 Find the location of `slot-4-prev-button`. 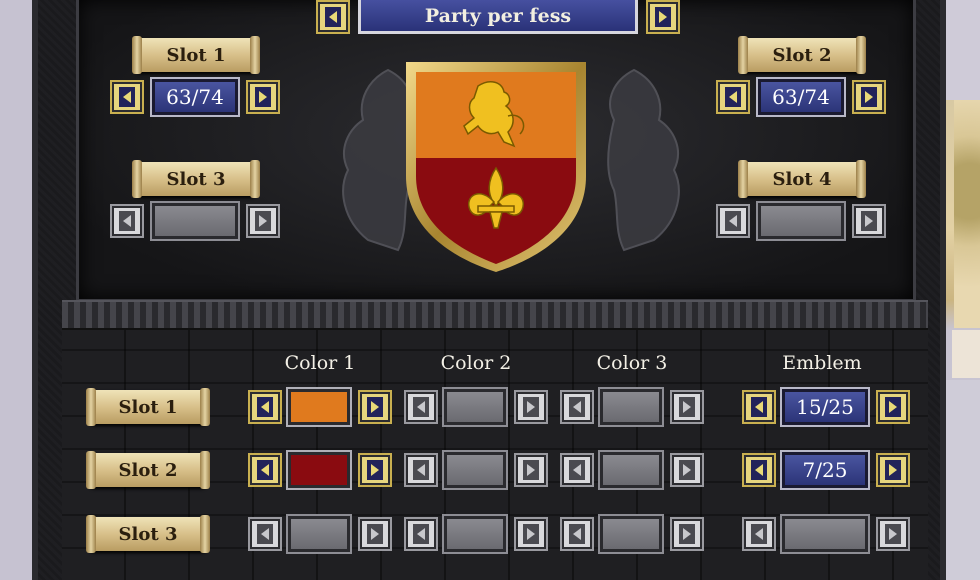

slot-4-prev-button is located at coordinates (733, 221).